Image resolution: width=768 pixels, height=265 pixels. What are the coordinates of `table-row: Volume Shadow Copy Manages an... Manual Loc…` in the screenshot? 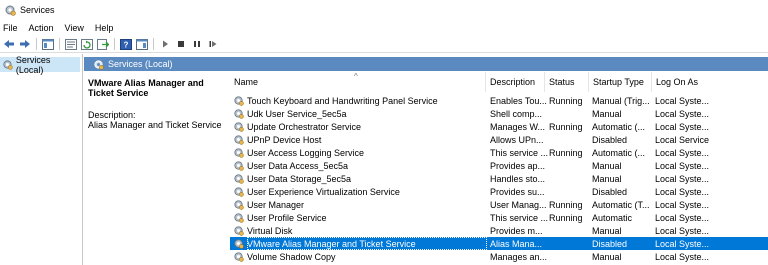 It's located at (499, 256).